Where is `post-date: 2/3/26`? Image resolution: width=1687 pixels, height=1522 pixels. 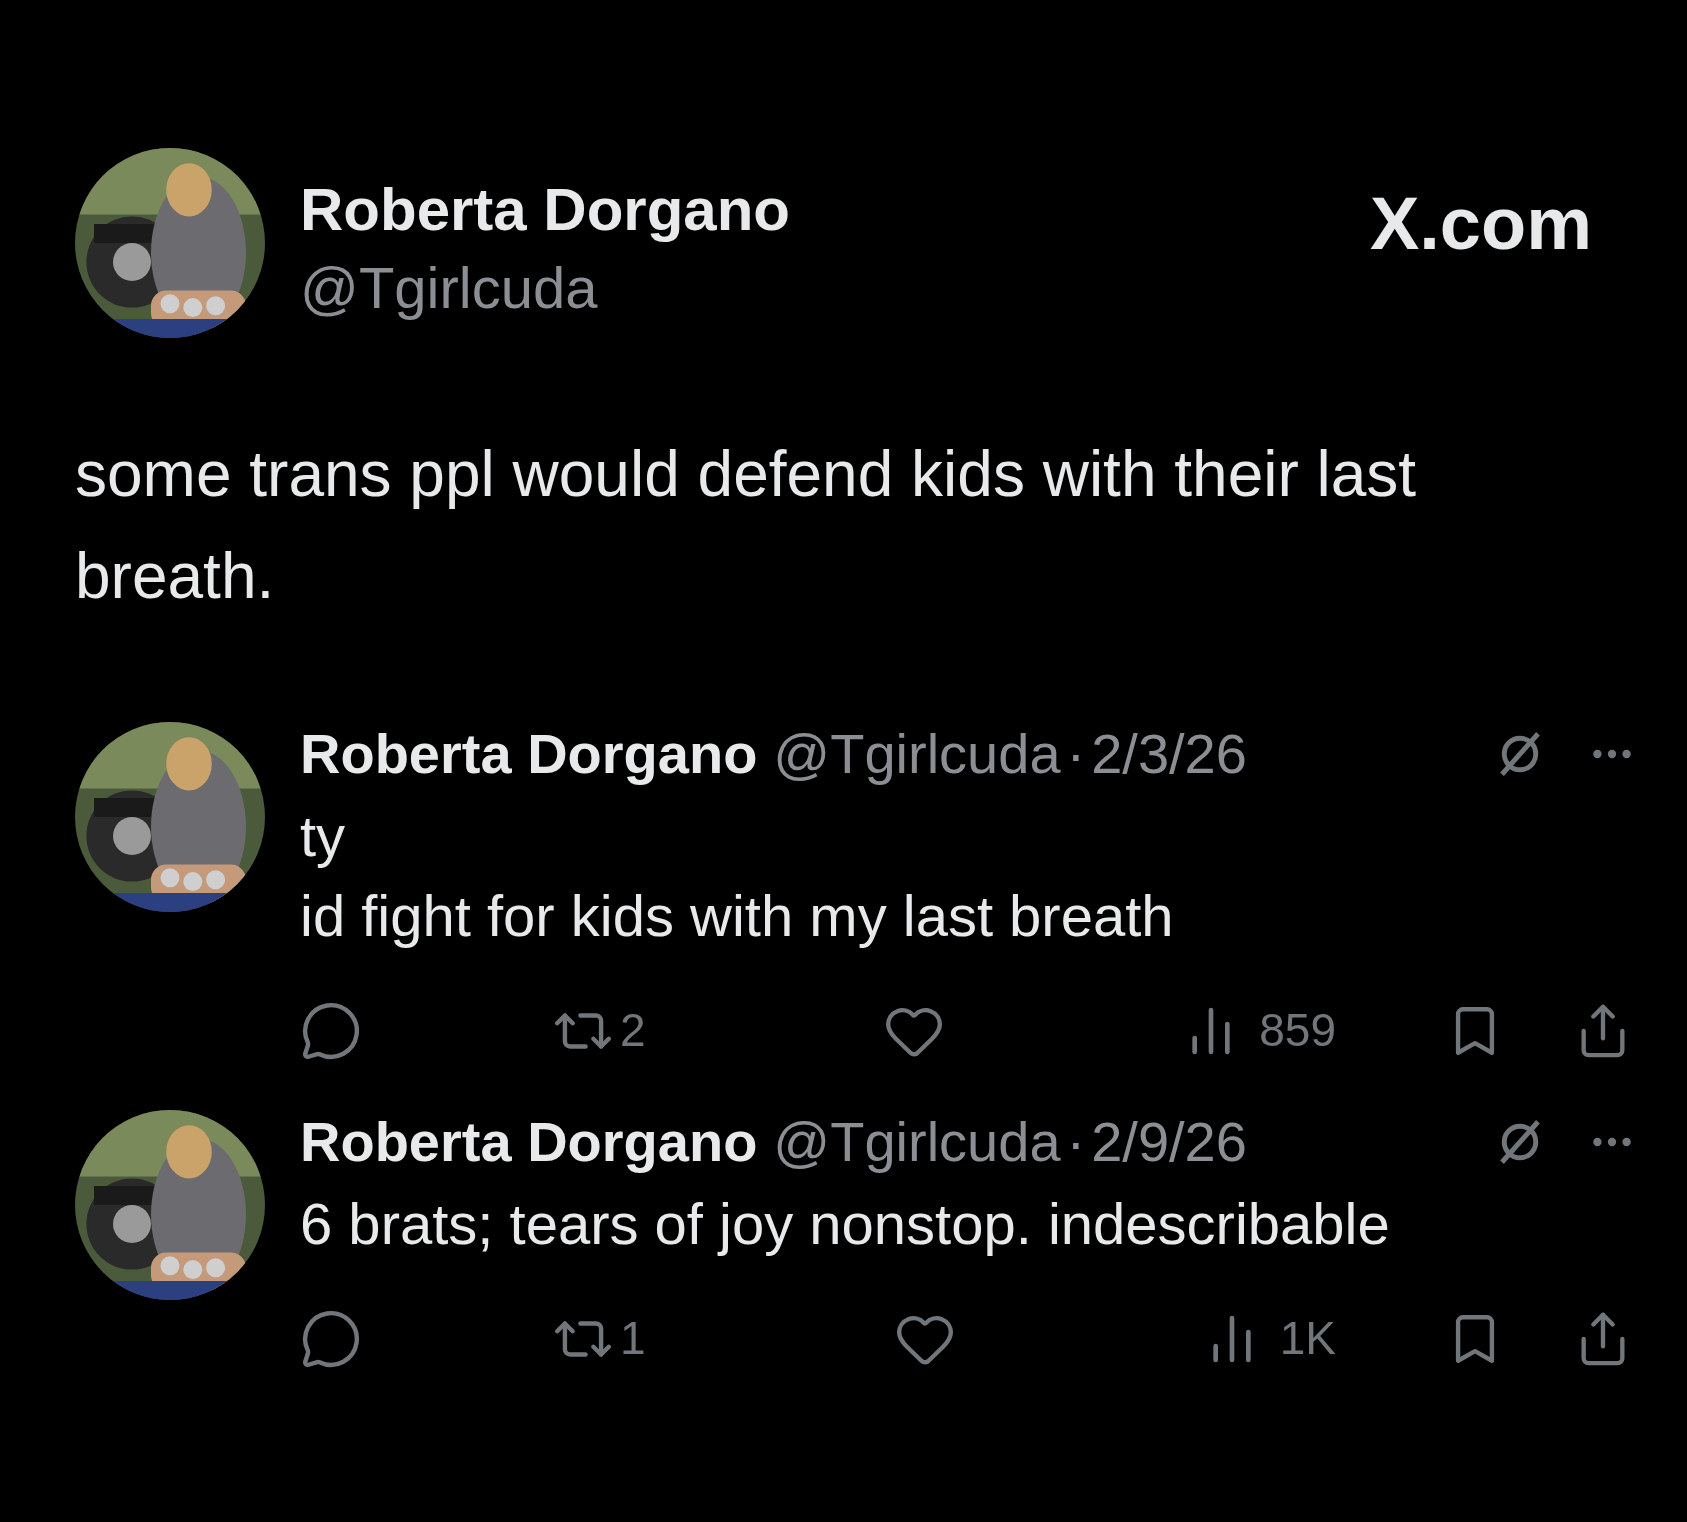
post-date: 2/3/26 is located at coordinates (1169, 754).